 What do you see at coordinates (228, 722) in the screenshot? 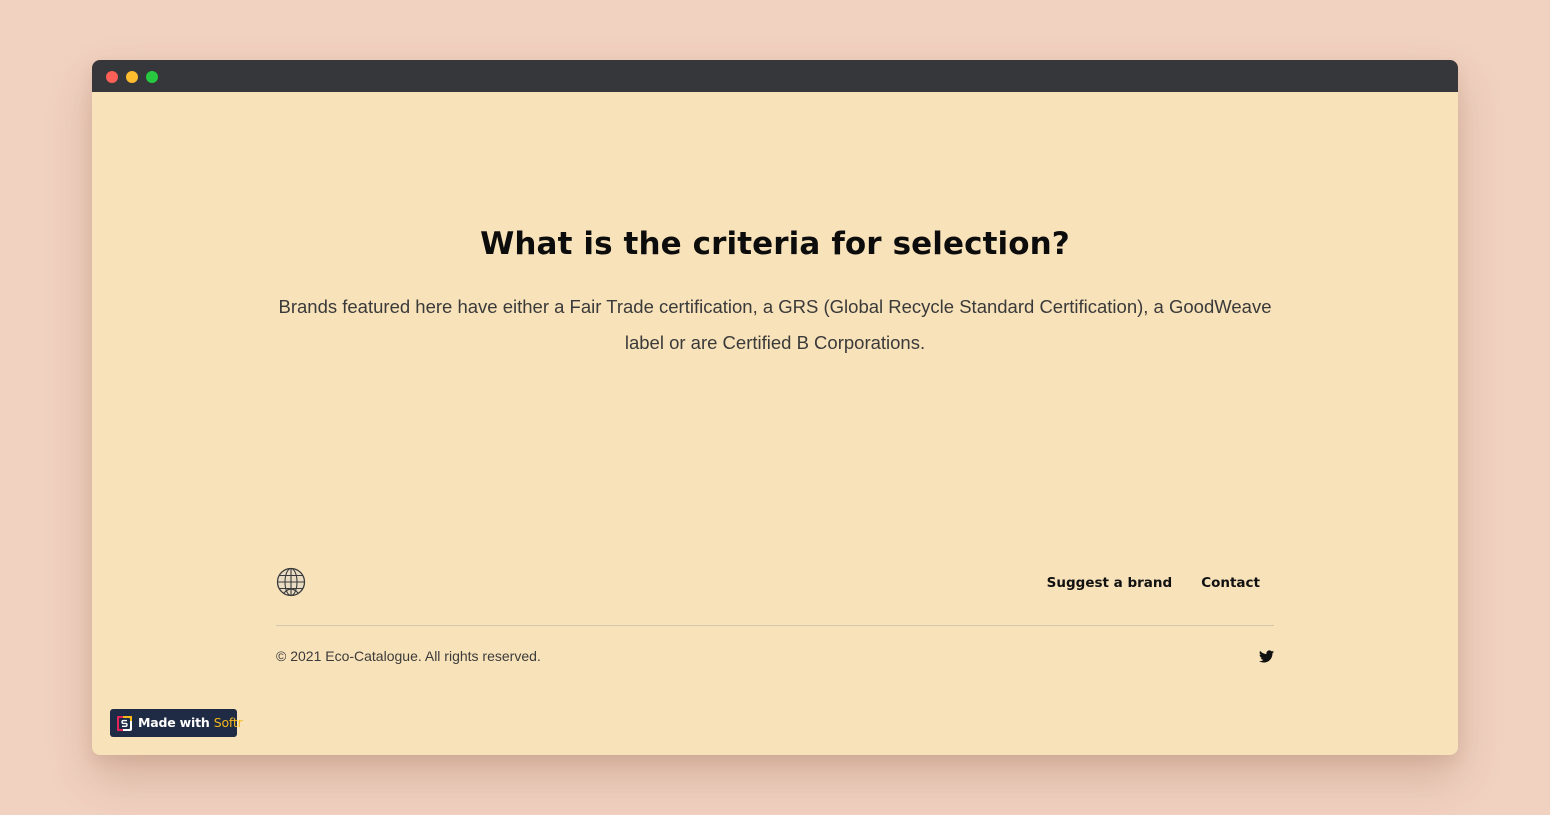
I see `badge-brand: Softr` at bounding box center [228, 722].